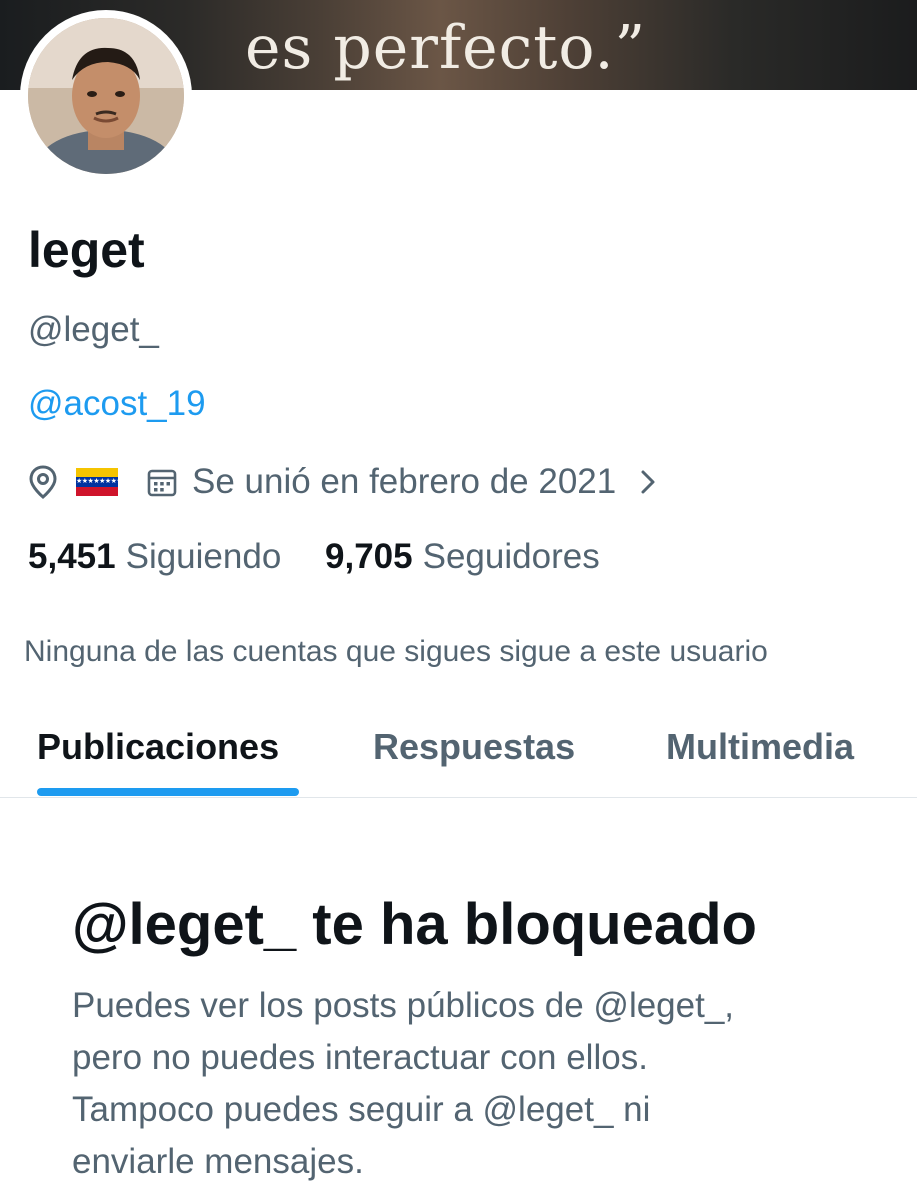 The height and width of the screenshot is (1200, 917). I want to click on joined-date: Se unió en febrero de 2021, so click(404, 481).